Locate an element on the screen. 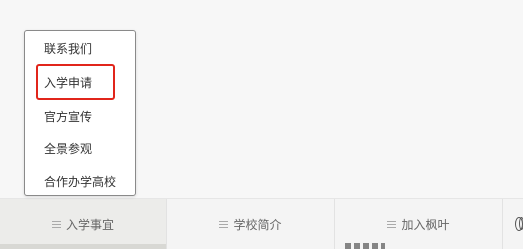 The image size is (523, 249). content-strip is located at coordinates (83, 246).